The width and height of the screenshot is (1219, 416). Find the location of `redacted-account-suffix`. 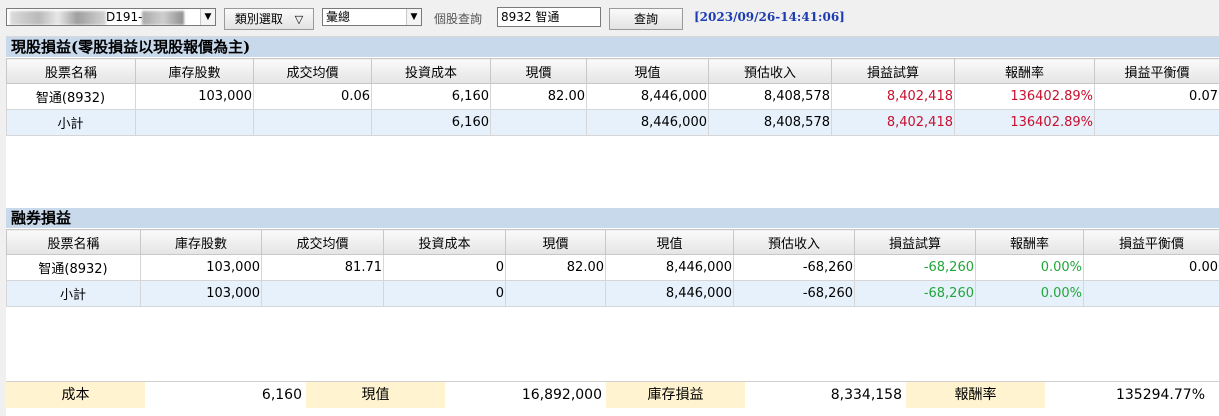

redacted-account-suffix is located at coordinates (163, 18).